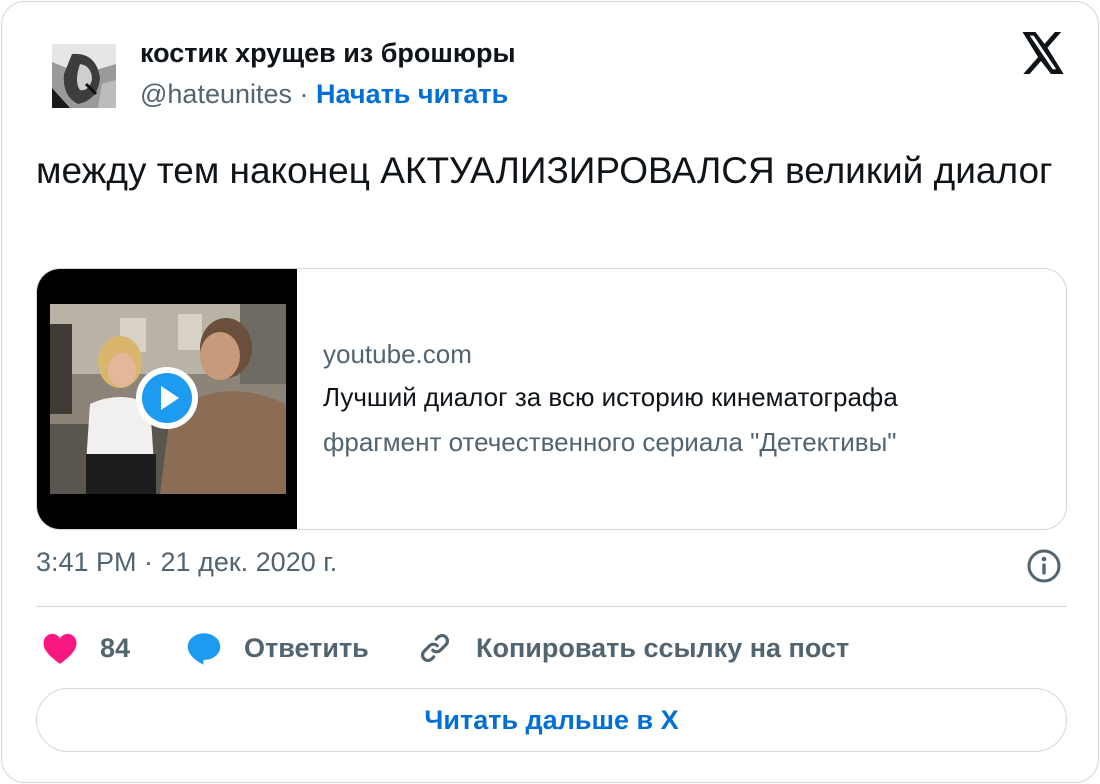  I want to click on like-button: 84, so click(86, 648).